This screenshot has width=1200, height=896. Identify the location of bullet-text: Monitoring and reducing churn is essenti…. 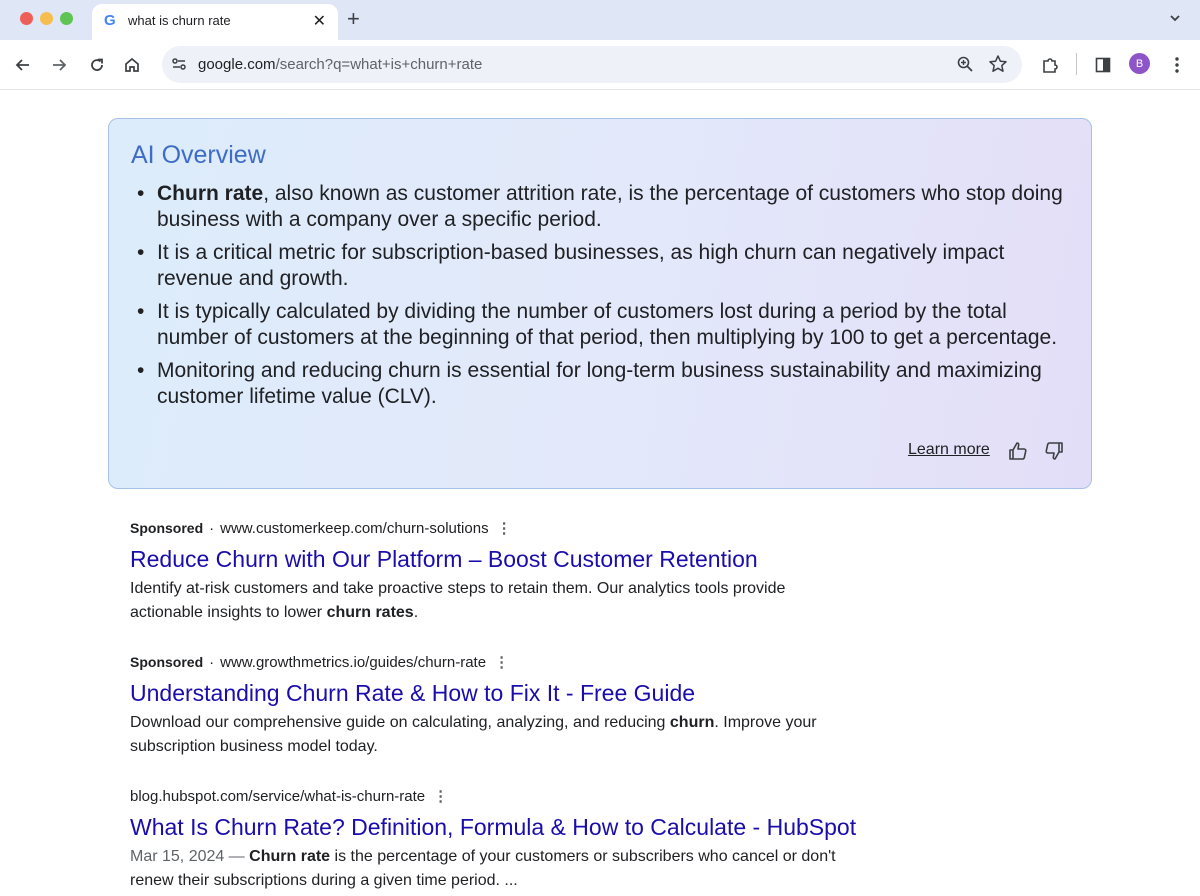
(599, 383).